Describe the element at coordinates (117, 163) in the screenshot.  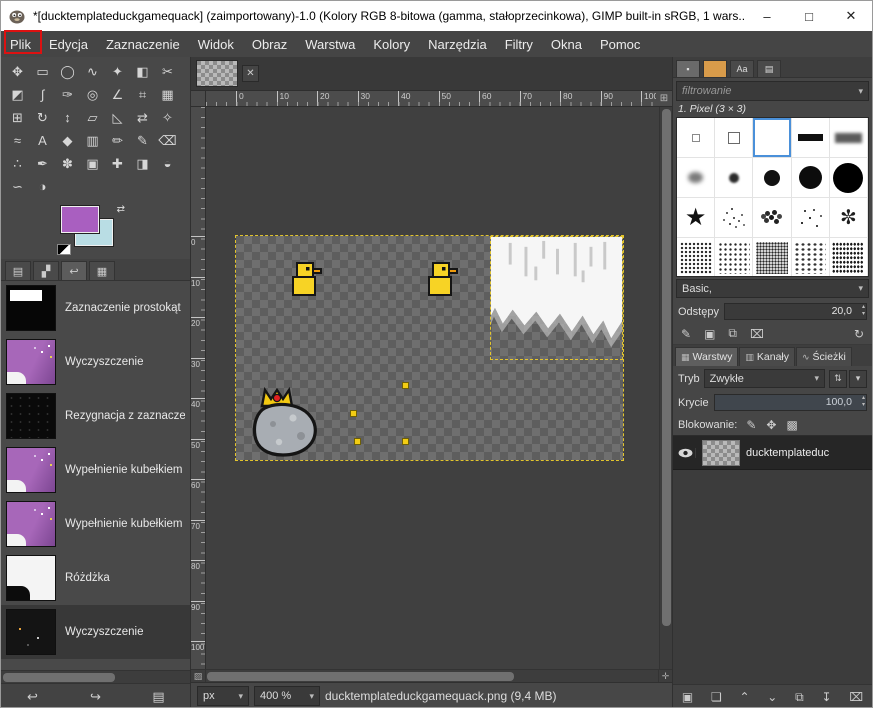
I see `heal-tool: ✚` at that location.